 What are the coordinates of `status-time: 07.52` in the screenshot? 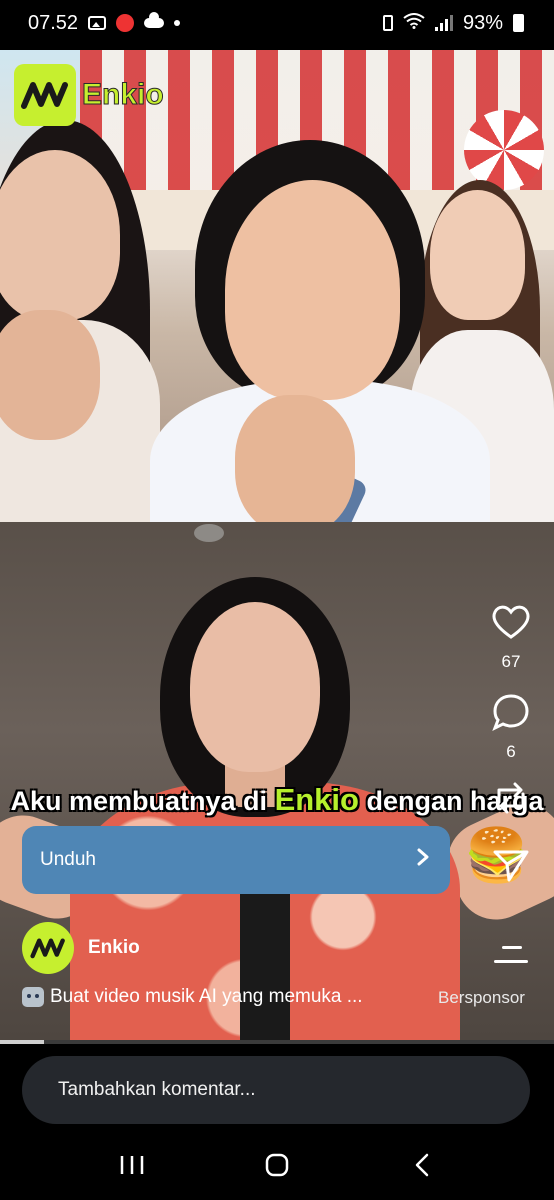 It's located at (53, 22).